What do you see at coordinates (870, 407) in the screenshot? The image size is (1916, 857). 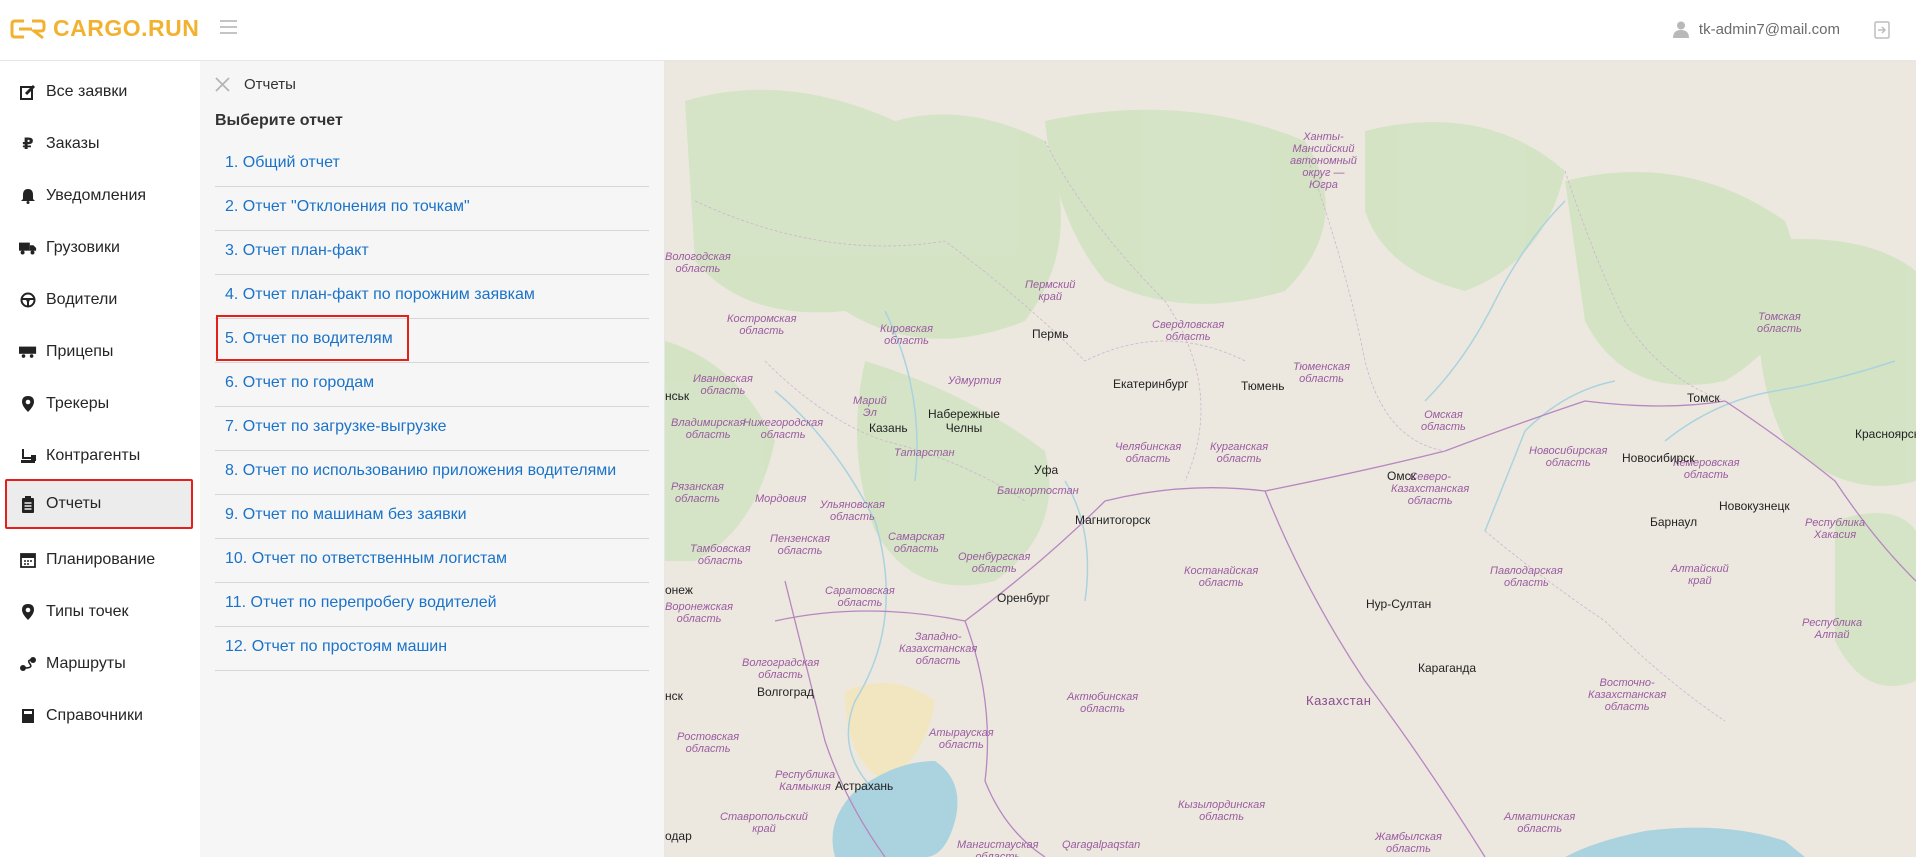 I see `region-label: Марий Эл` at bounding box center [870, 407].